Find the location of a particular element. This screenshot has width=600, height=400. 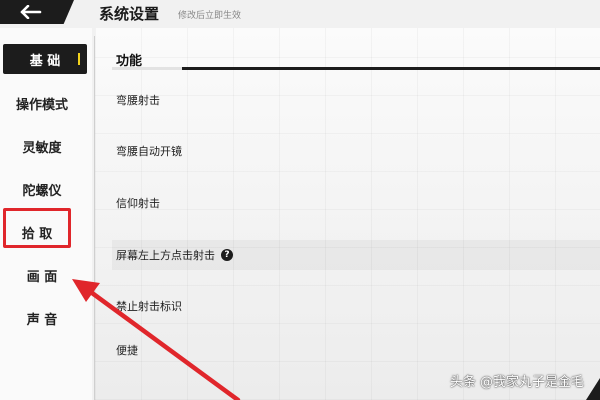

setting-label: 弯腰射击 is located at coordinates (138, 100).